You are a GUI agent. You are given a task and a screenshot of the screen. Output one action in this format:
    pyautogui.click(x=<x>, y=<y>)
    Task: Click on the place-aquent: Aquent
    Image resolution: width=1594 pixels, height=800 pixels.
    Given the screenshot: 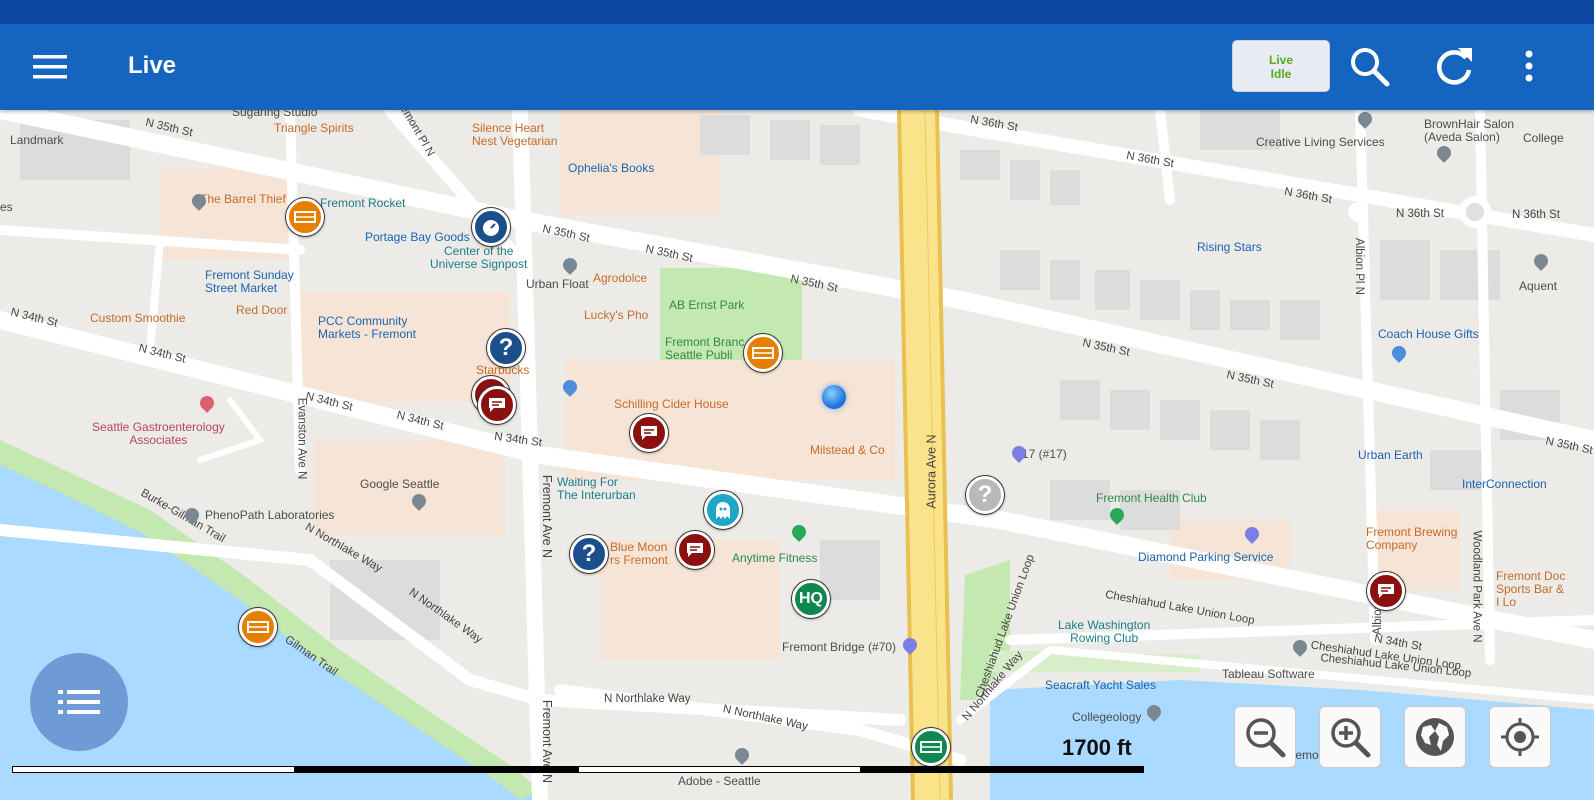 What is the action you would take?
    pyautogui.click(x=1538, y=286)
    